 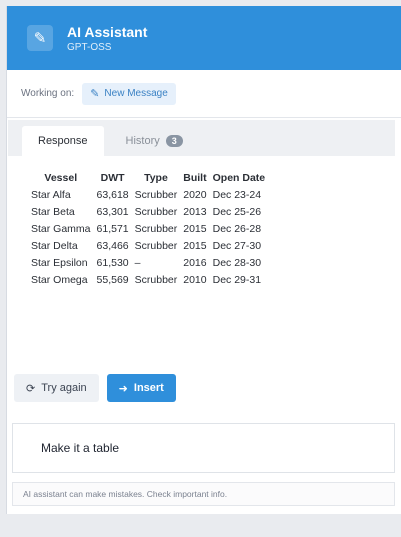 I want to click on app-title: AI Assistant, so click(x=107, y=32).